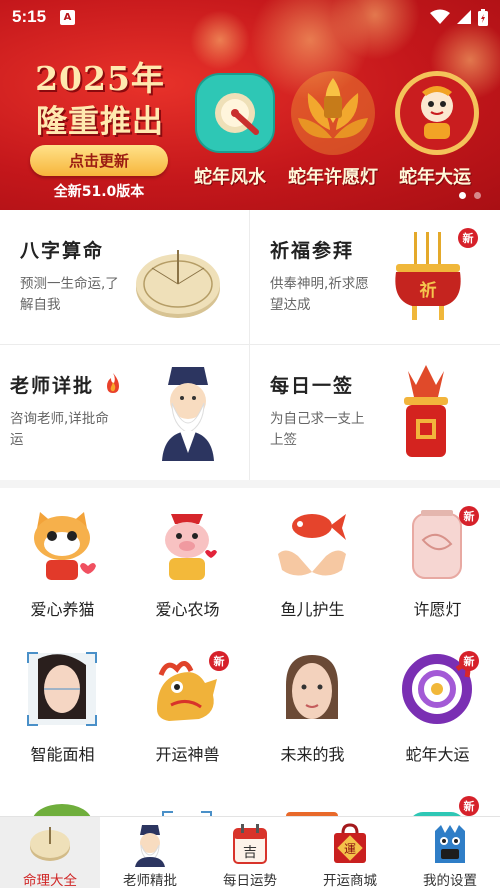  Describe the element at coordinates (333, 176) in the screenshot. I see `feature-label-lantern: 蛇年许愿灯` at that location.